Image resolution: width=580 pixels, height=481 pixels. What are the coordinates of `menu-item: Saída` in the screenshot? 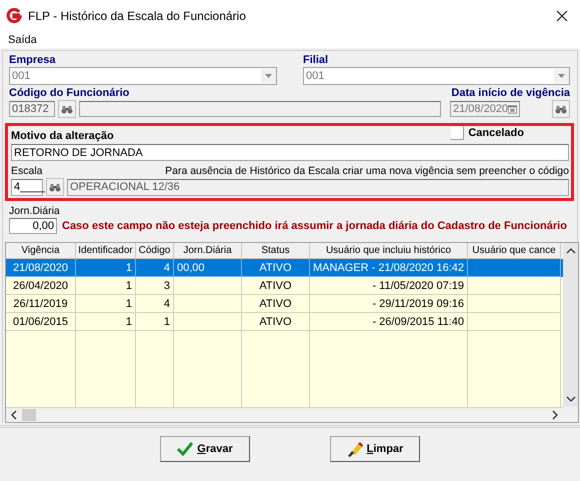 It's located at (22, 40).